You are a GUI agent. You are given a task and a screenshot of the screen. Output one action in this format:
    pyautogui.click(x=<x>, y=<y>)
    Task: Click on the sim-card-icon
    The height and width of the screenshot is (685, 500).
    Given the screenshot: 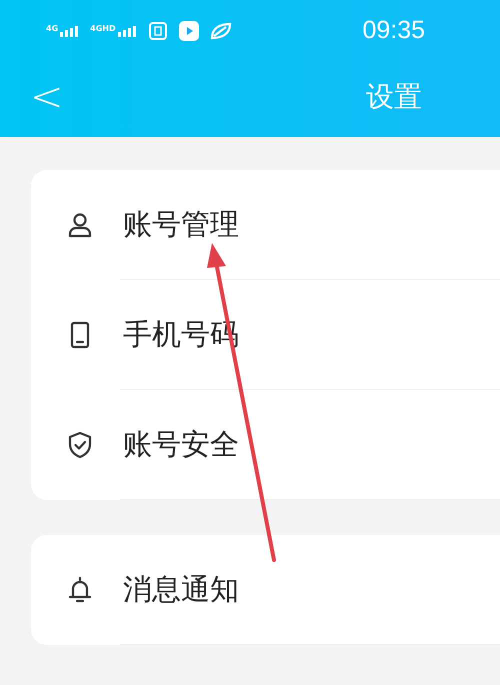 What is the action you would take?
    pyautogui.click(x=158, y=31)
    